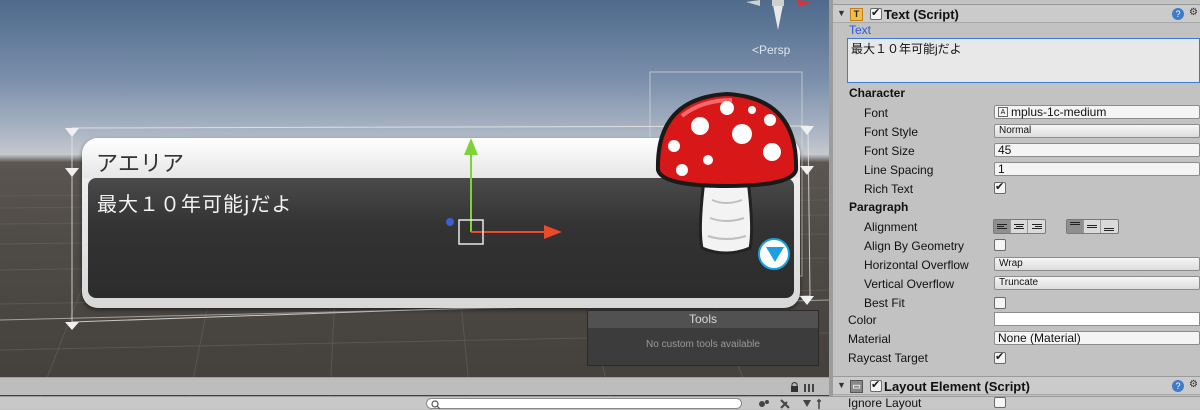 This screenshot has height=410, width=1200. Describe the element at coordinates (1000, 357) in the screenshot. I see `raycast-target-checkbox` at that location.